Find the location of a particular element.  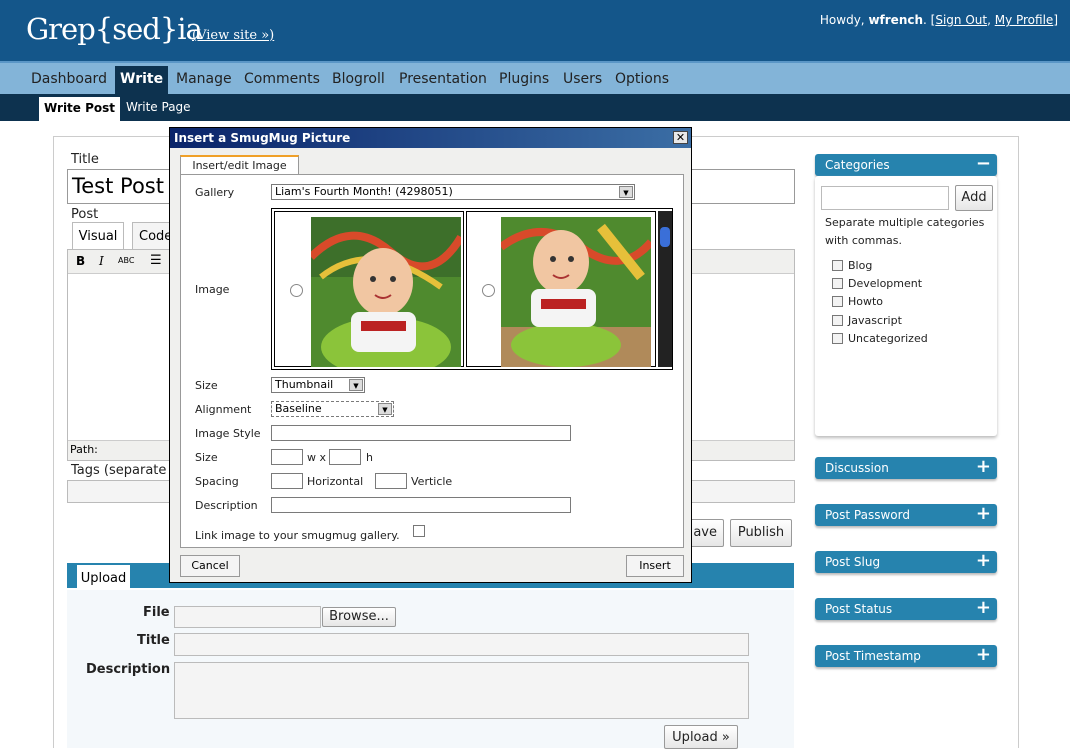

horizontal-spacing-input is located at coordinates (287, 481).